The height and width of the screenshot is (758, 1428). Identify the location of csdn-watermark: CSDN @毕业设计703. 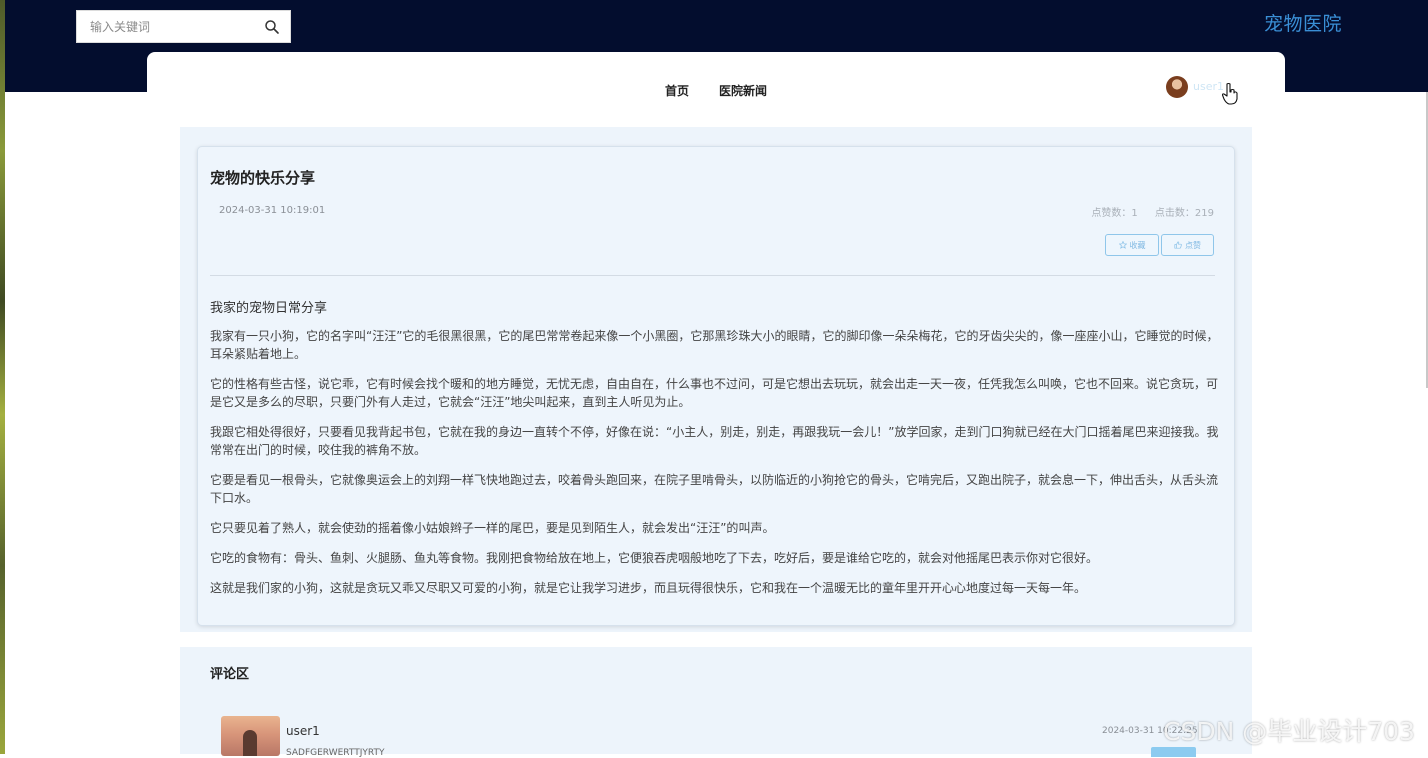
(1289, 731).